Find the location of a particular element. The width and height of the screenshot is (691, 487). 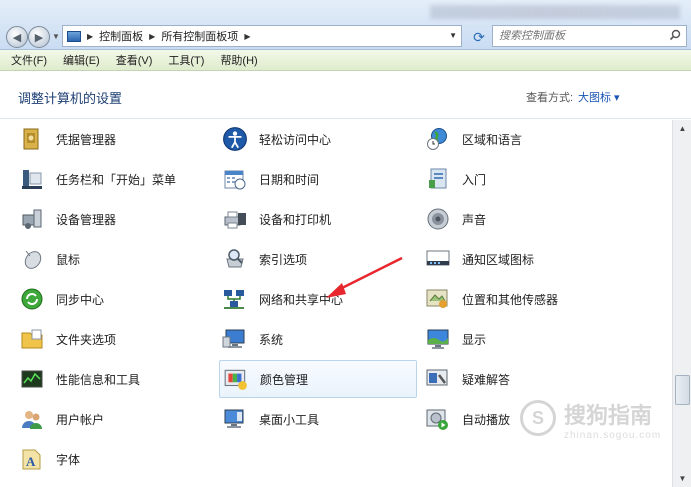

item-label: 声音 is located at coordinates (474, 219).